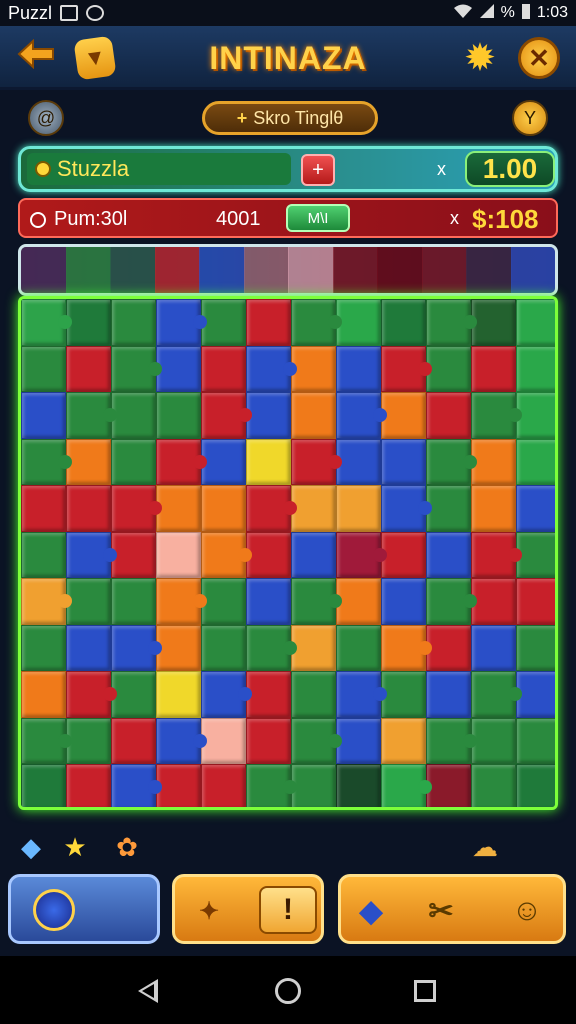  I want to click on cloud-icon: ☁, so click(485, 847).